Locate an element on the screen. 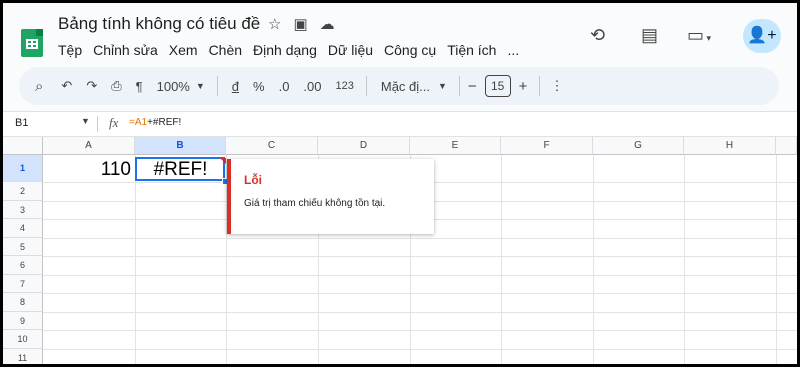 This screenshot has width=800, height=367. menu-insert: Chèn is located at coordinates (225, 50).